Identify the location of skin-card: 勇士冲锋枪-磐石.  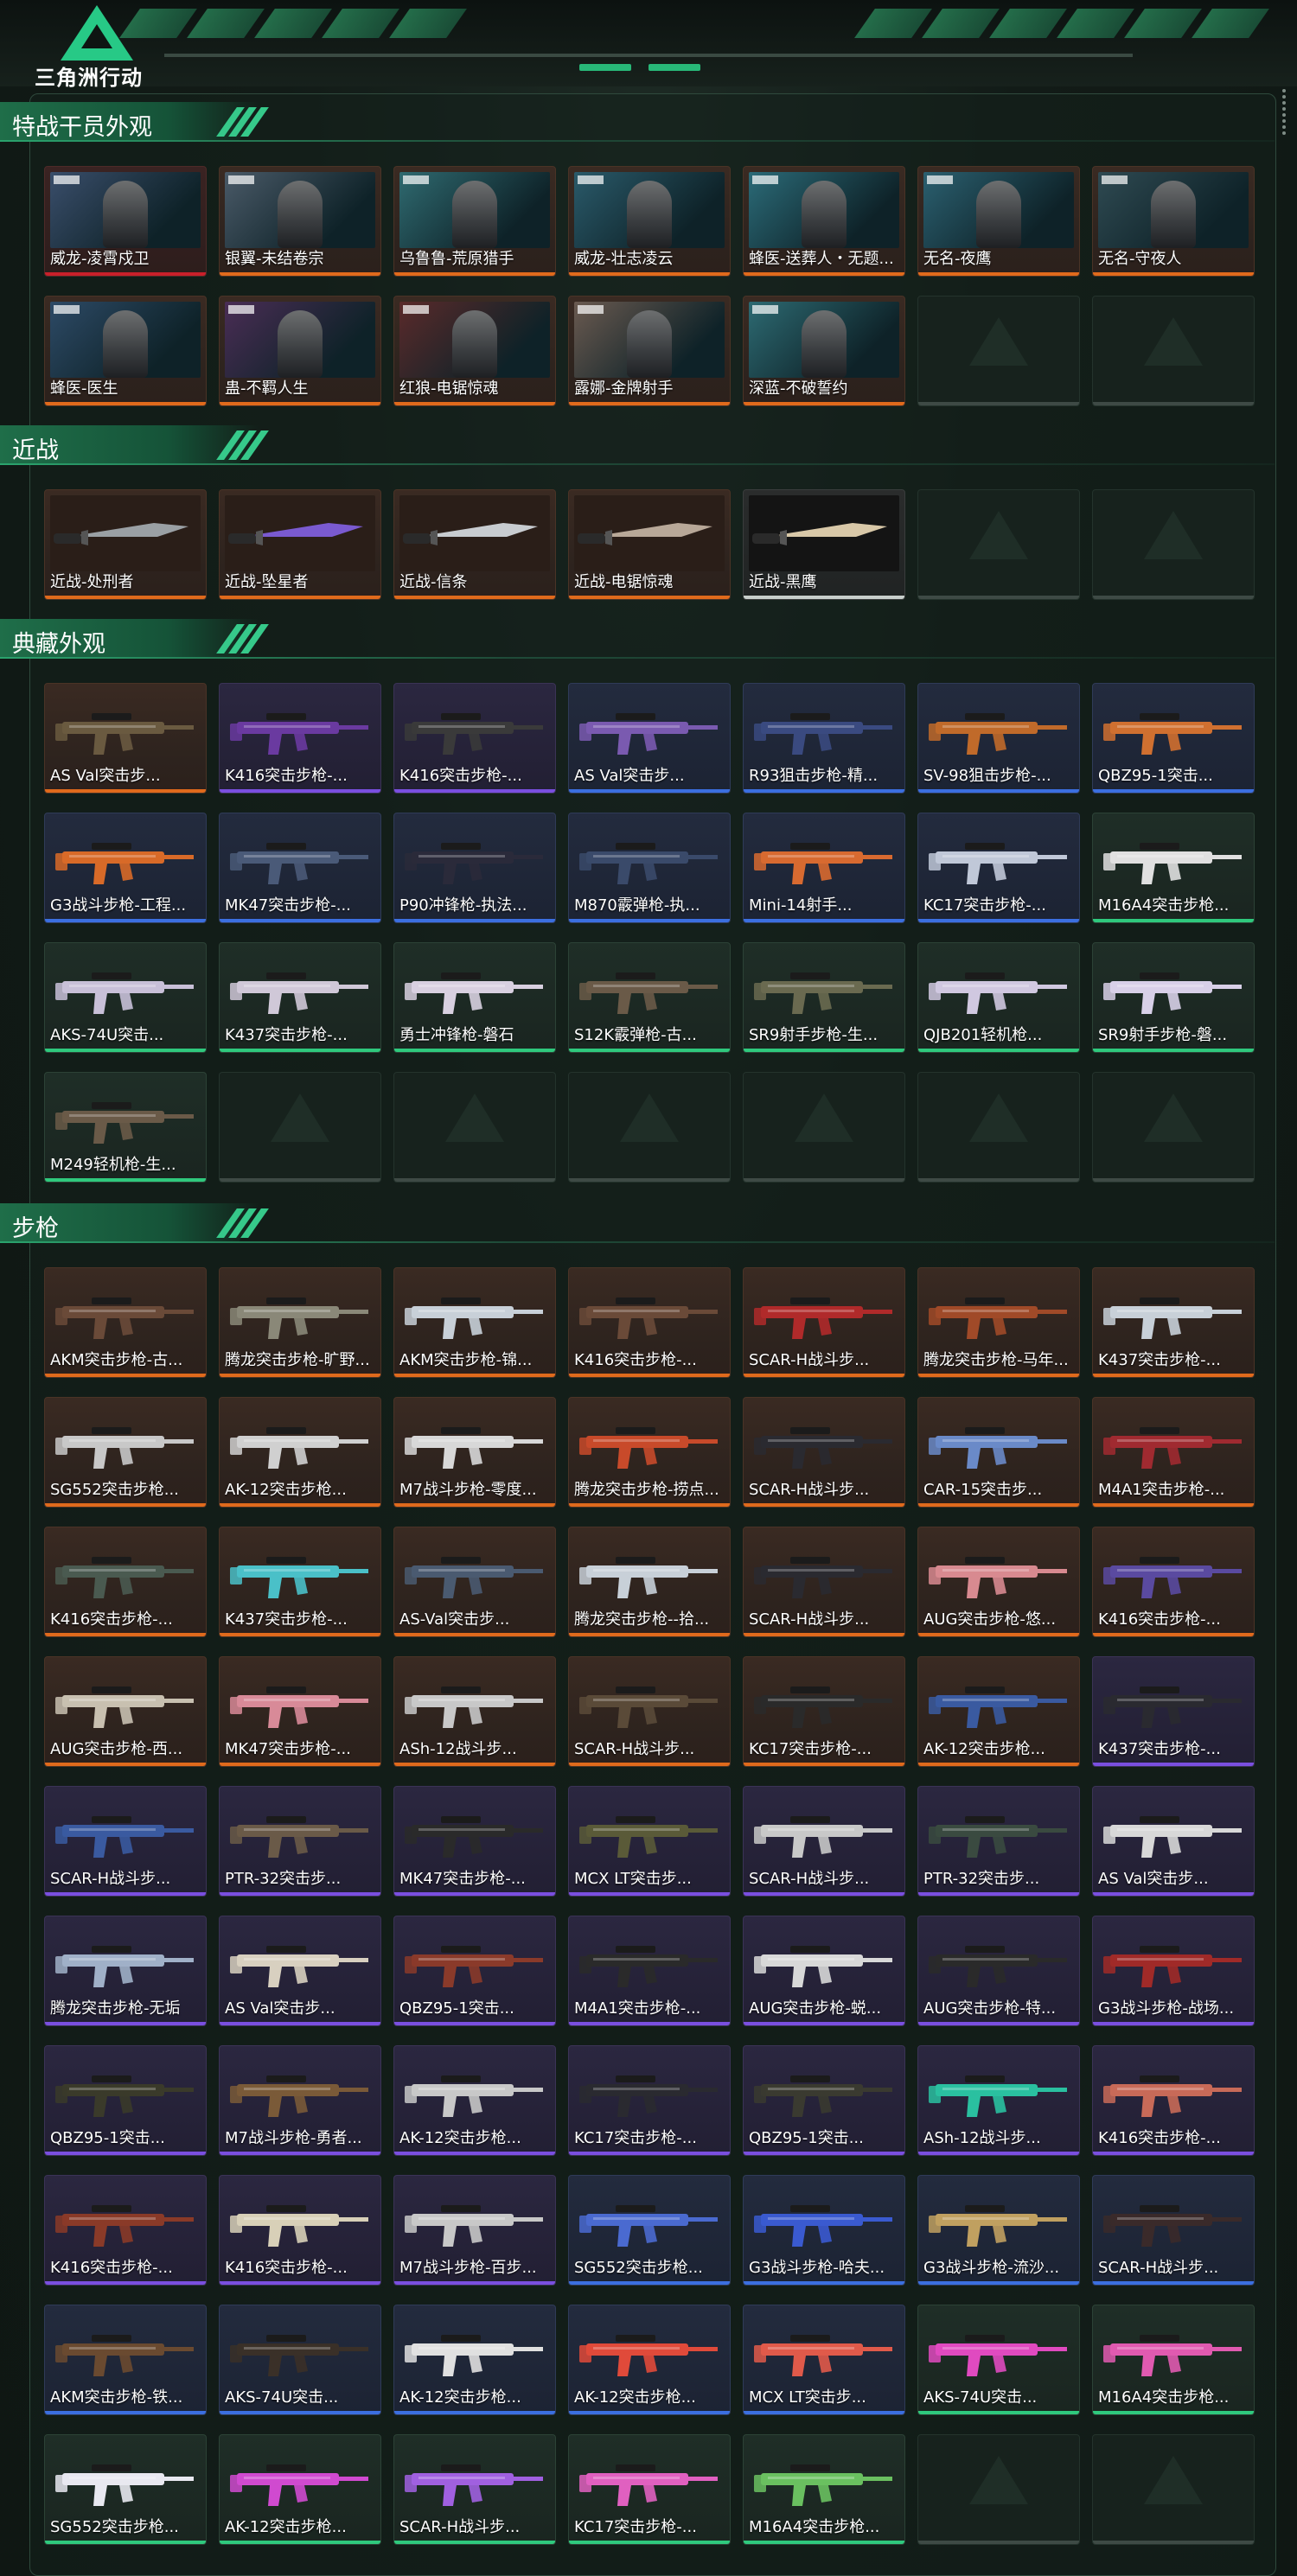
(475, 997).